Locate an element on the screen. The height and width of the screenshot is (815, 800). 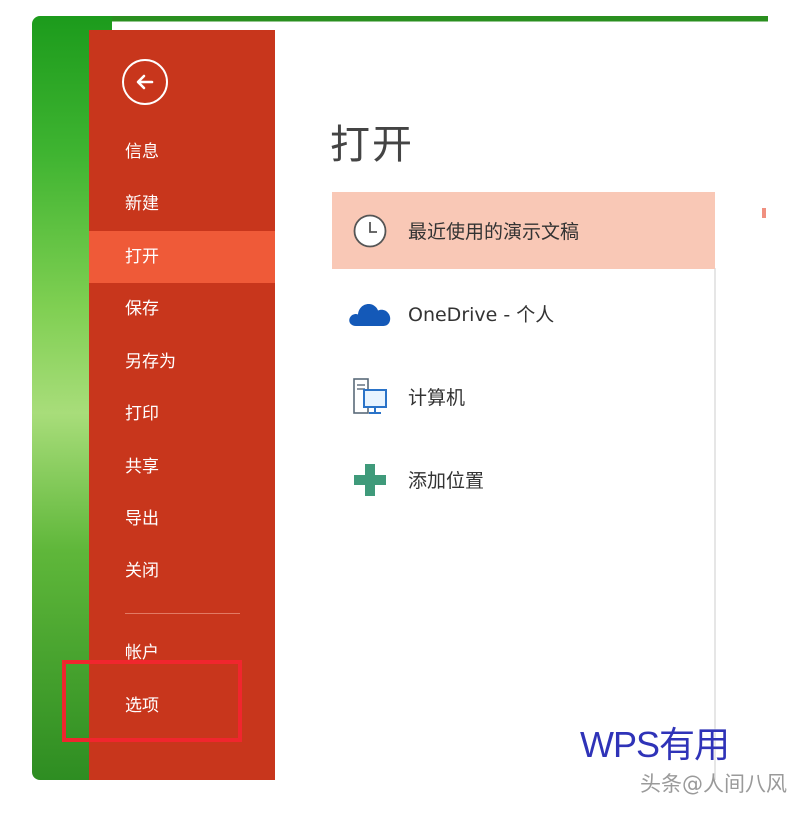
nav-item-print: 打印 is located at coordinates (182, 414).